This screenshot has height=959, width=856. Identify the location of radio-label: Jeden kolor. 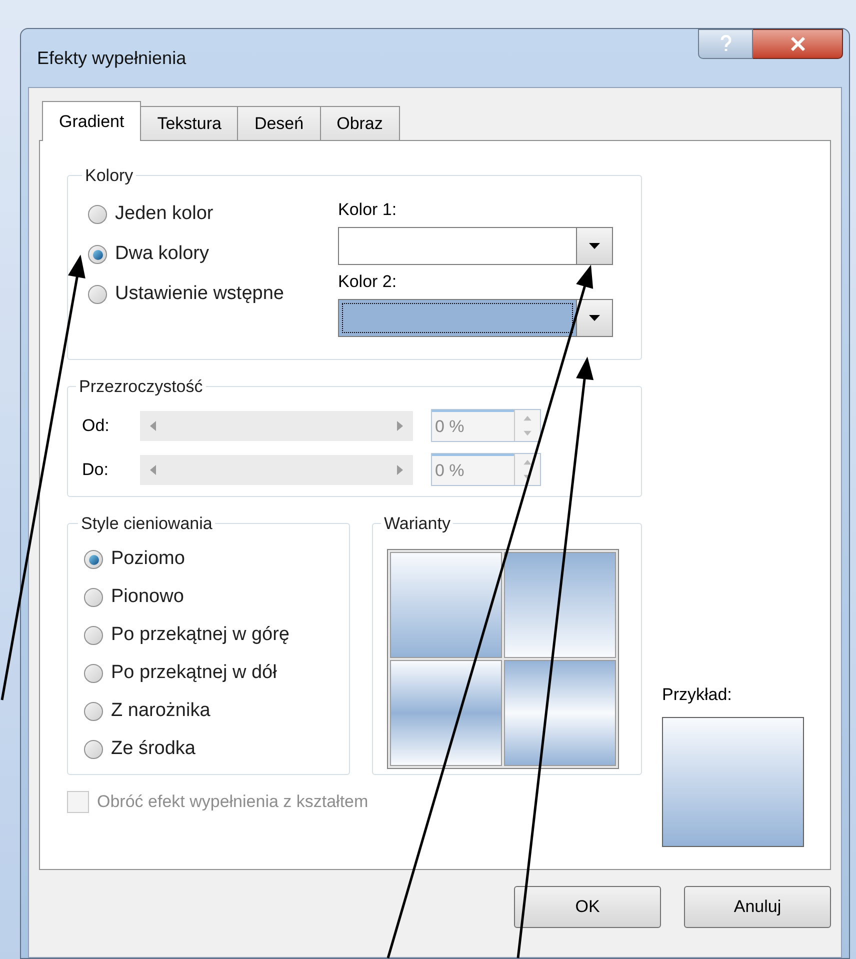
(164, 214).